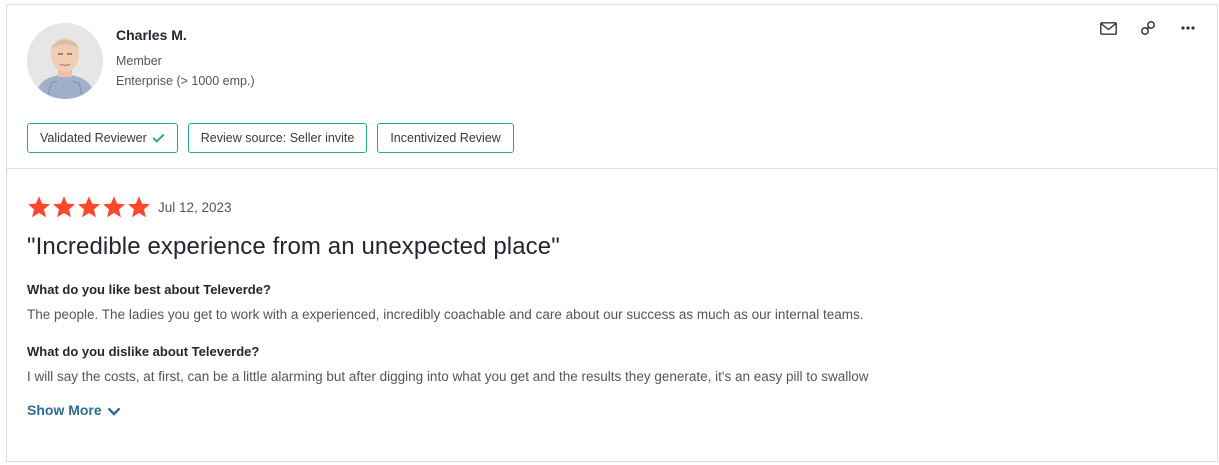 Image resolution: width=1219 pixels, height=465 pixels. I want to click on dislike-question: What do you dislike about Televerde?, so click(143, 351).